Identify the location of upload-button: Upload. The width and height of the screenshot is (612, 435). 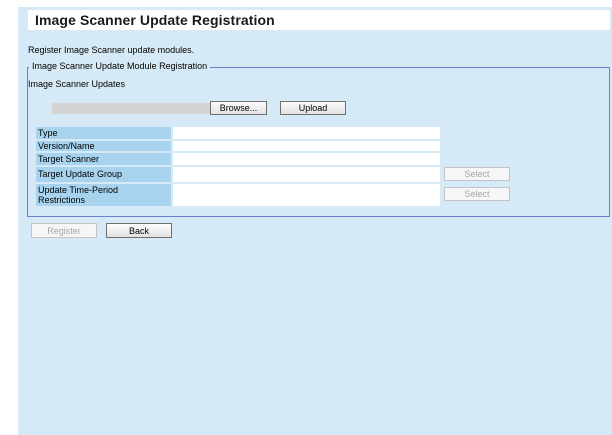
(313, 108).